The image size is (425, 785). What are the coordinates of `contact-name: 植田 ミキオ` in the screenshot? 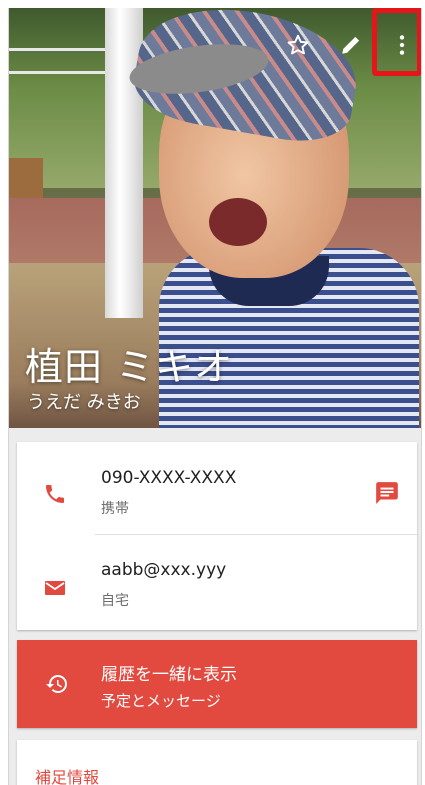 It's located at (129, 367).